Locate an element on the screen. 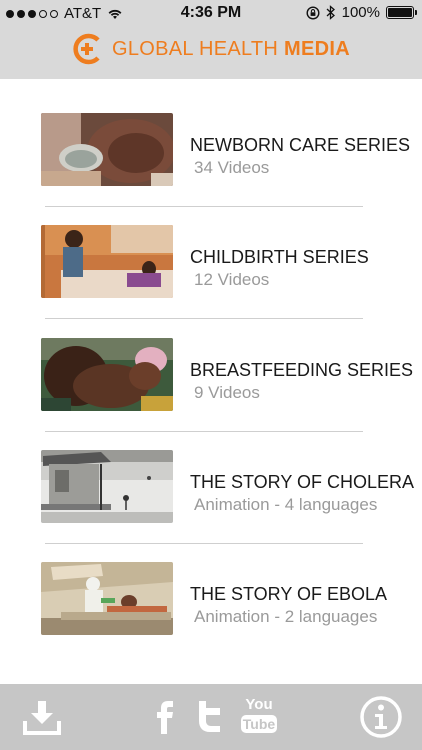  series-title: BREASTFEEDING SERIES is located at coordinates (302, 370).